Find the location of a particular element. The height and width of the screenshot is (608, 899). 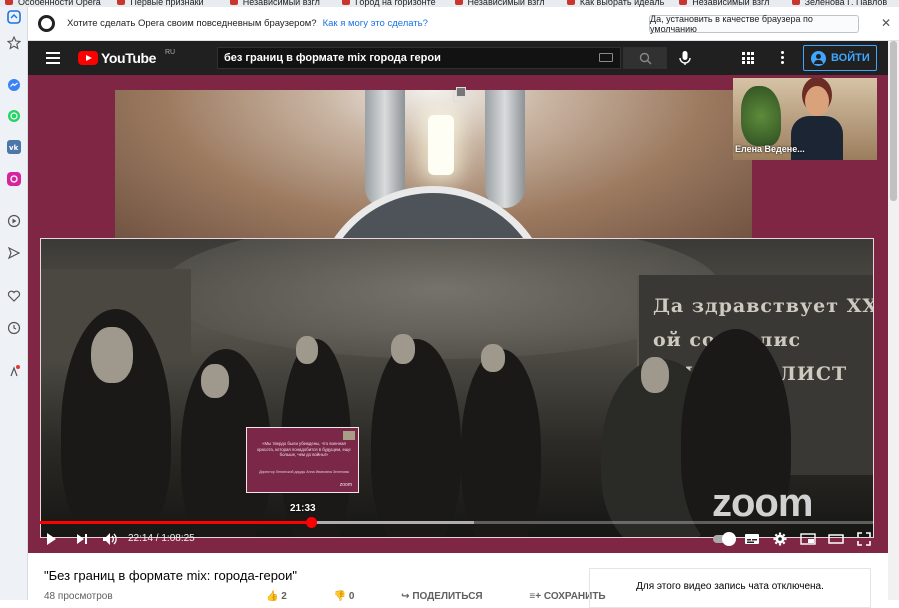

theater-mode-button is located at coordinates (836, 539).